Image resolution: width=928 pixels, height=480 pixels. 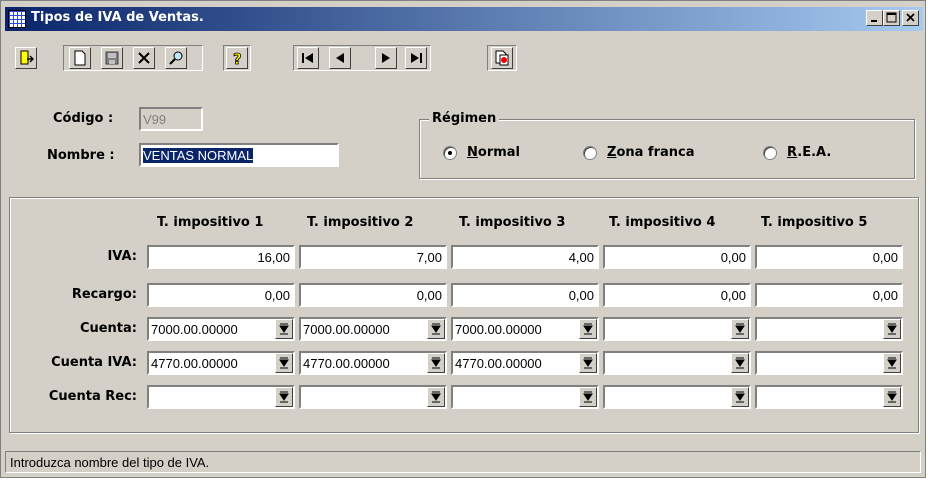 I want to click on exit-button, so click(x=26, y=58).